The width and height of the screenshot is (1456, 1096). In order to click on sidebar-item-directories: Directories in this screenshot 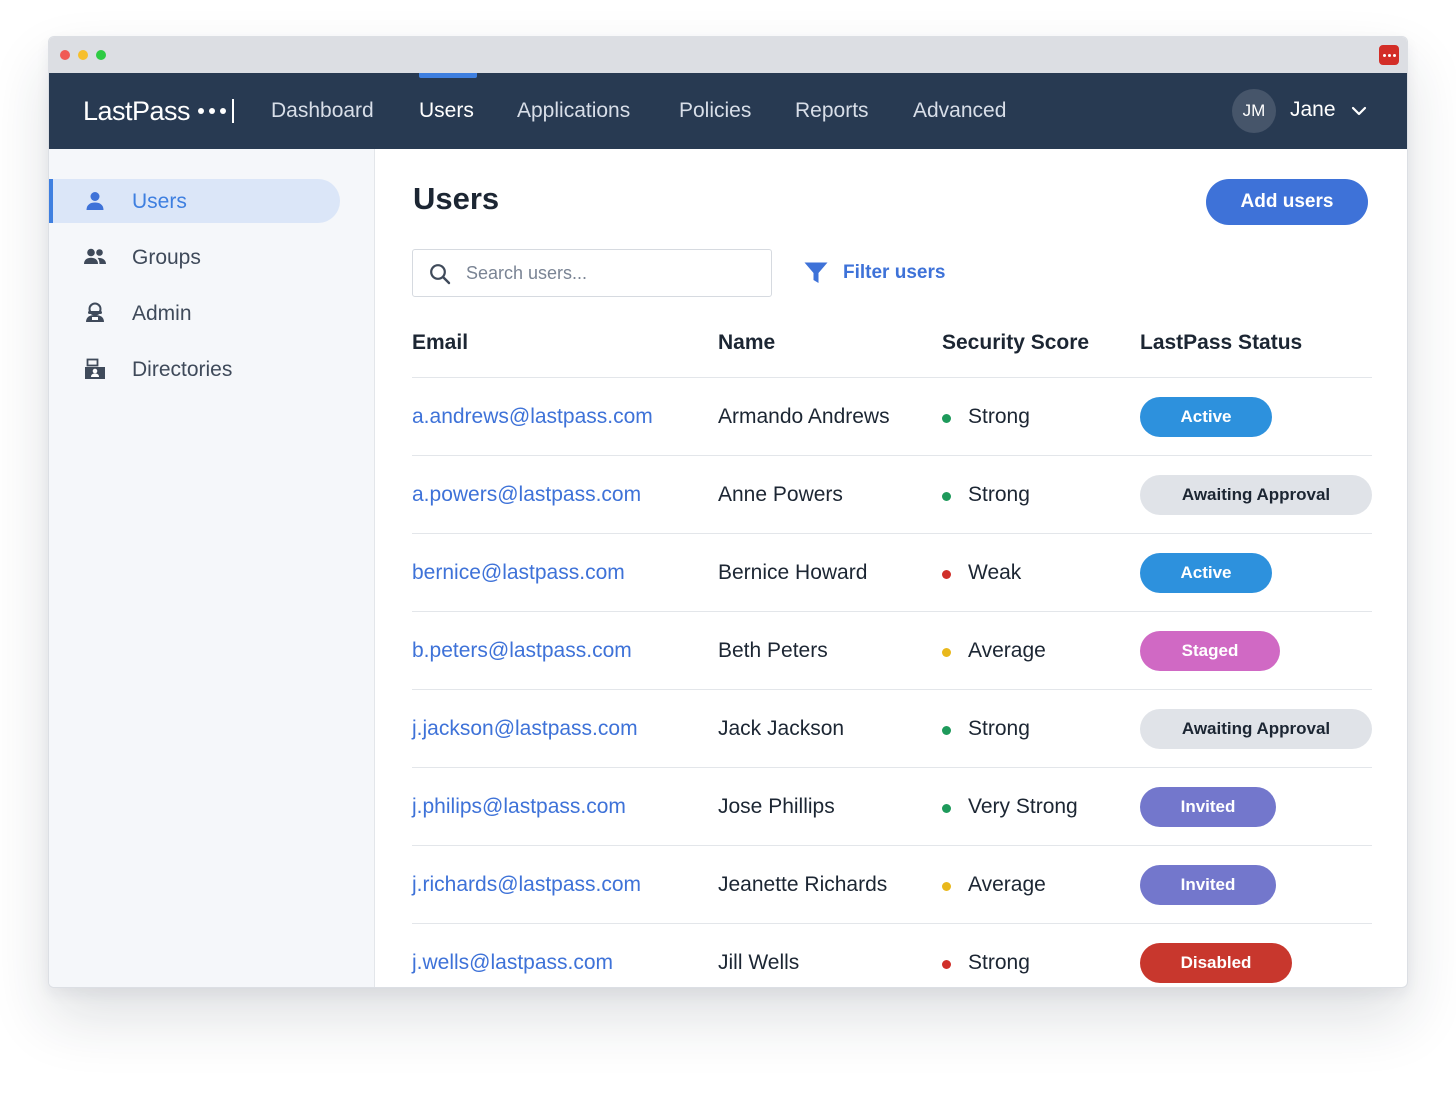, I will do `click(194, 369)`.